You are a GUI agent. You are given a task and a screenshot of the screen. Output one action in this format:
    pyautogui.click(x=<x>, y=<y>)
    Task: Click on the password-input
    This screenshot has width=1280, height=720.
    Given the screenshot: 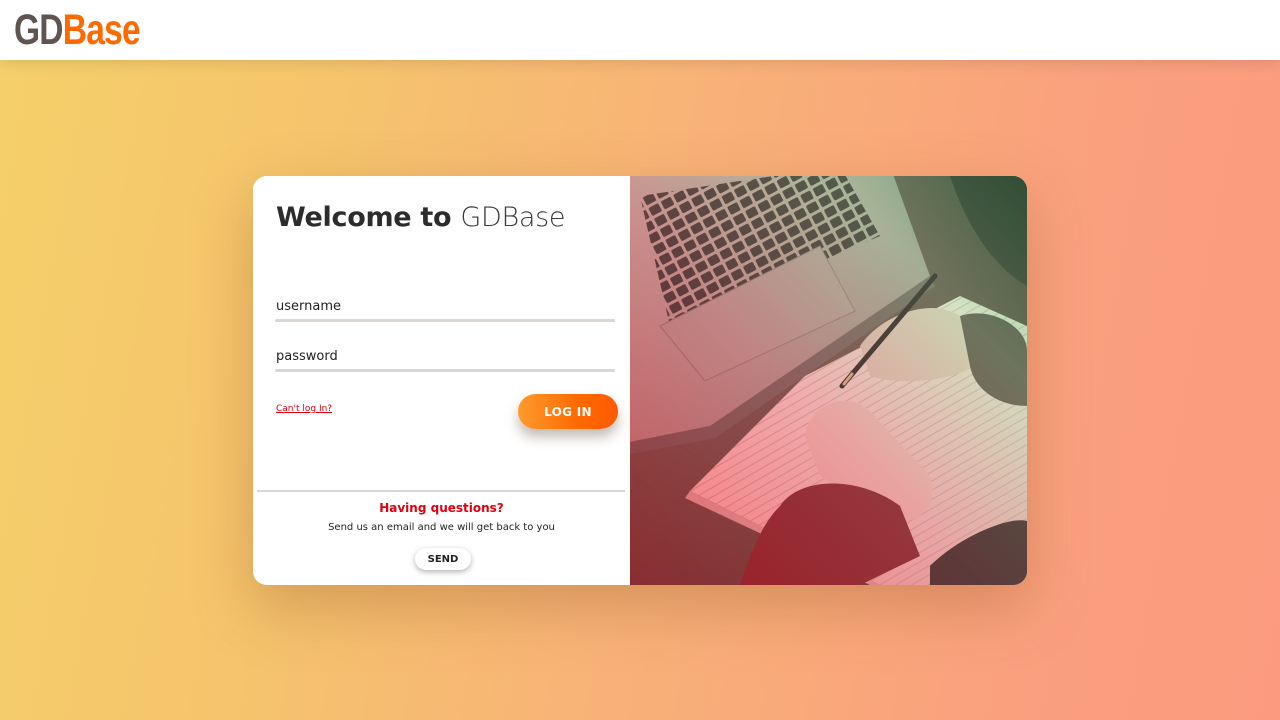 What is the action you would take?
    pyautogui.click(x=445, y=356)
    